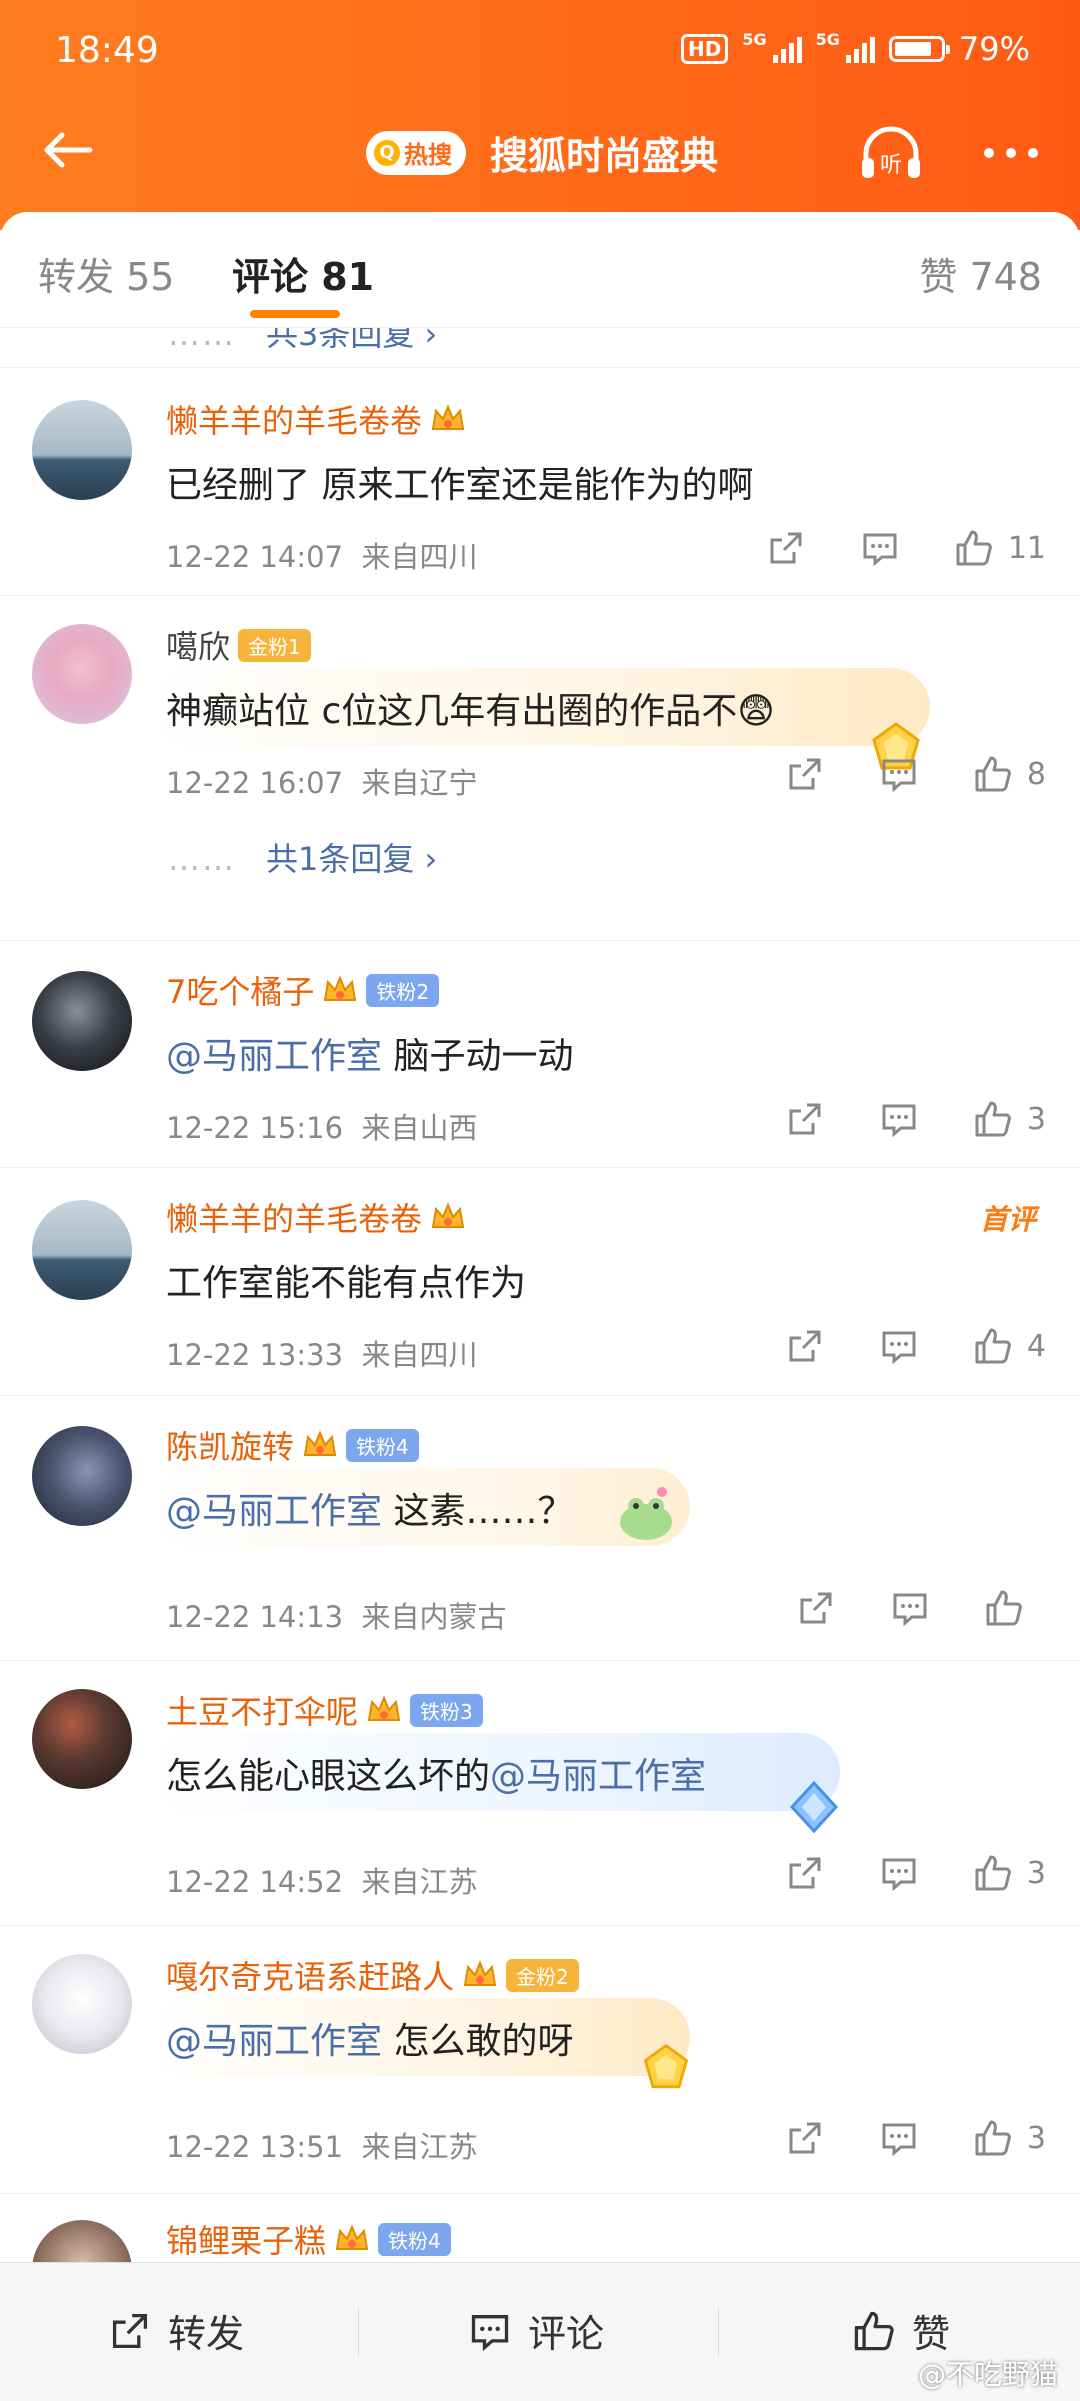  Describe the element at coordinates (542, 1975) in the screenshot. I see `fan-level-badge: 金粉2` at that location.